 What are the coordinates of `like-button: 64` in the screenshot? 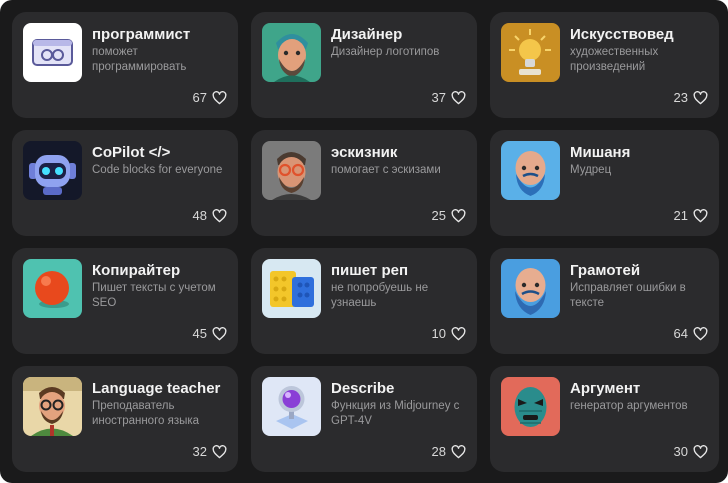 It's located at (691, 334).